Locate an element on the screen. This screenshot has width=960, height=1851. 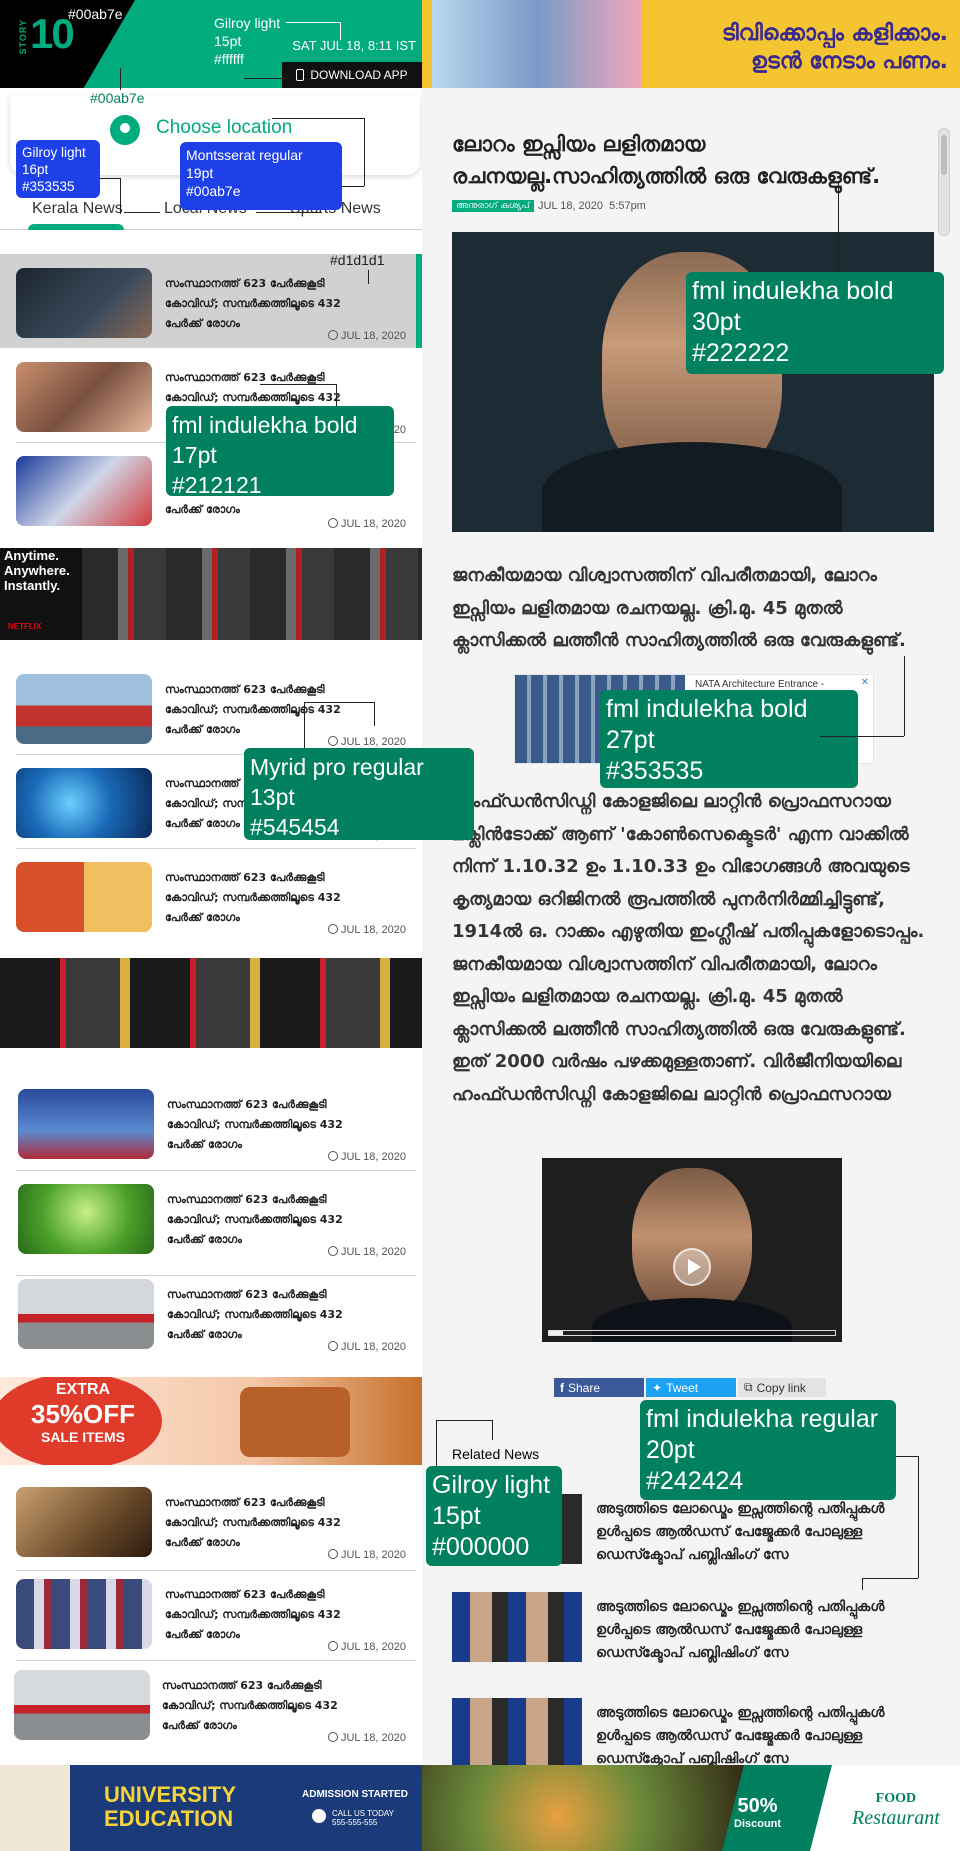
top-ad-line-2: ഉടൻ നേടാം പണം. is located at coordinates (849, 61).